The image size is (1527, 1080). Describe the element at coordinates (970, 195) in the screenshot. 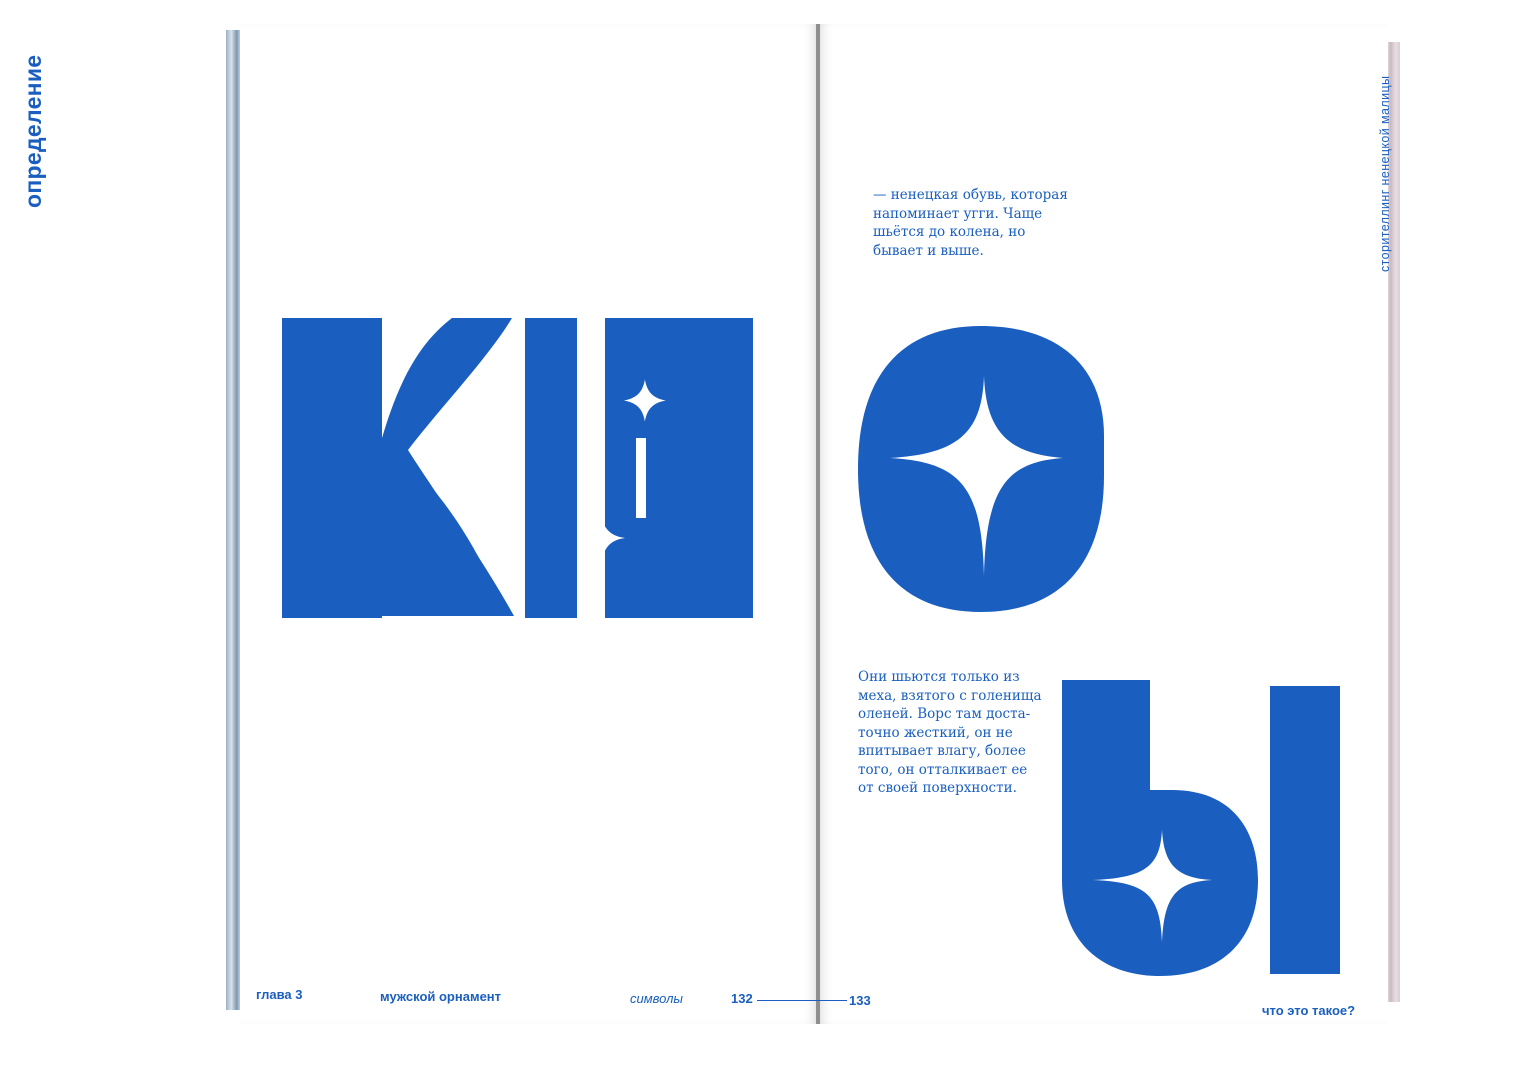

I see `definition-line: — ненецкая обувь, которая` at that location.